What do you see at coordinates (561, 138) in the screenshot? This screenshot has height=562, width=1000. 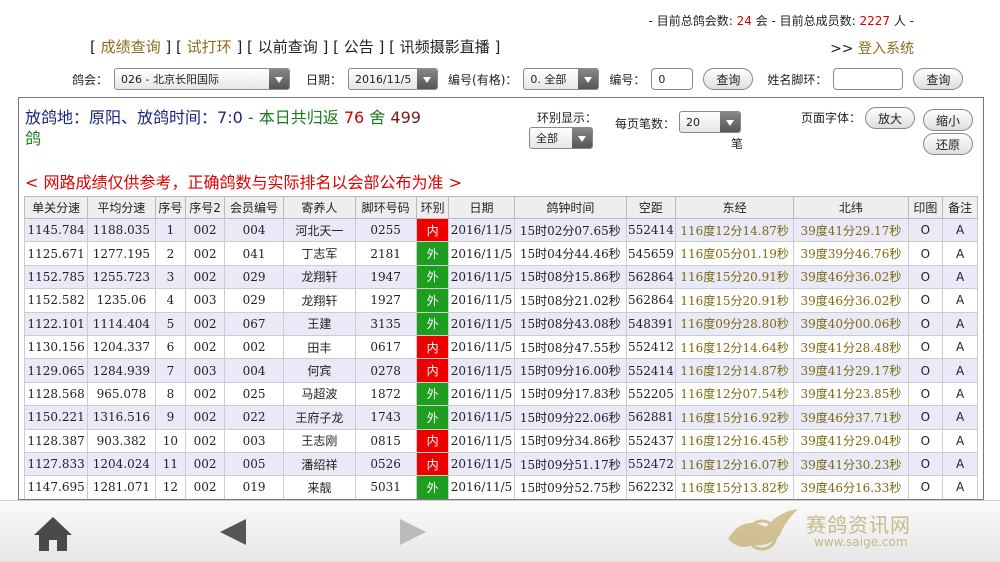 I see `ring-display-select: 全部` at bounding box center [561, 138].